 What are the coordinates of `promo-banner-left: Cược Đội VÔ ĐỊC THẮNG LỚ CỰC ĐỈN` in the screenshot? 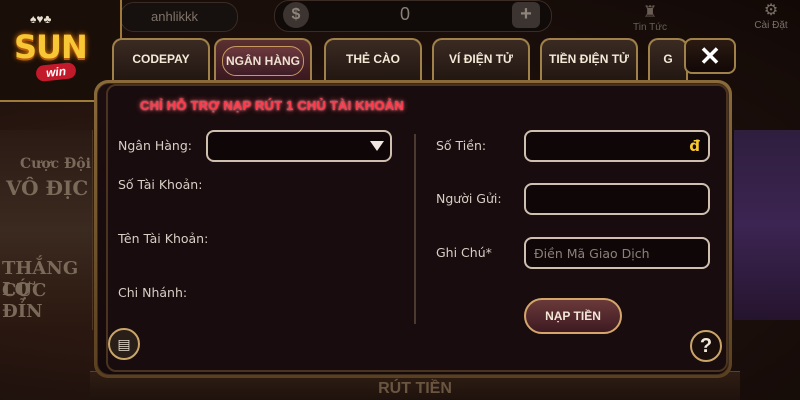 It's located at (46, 230).